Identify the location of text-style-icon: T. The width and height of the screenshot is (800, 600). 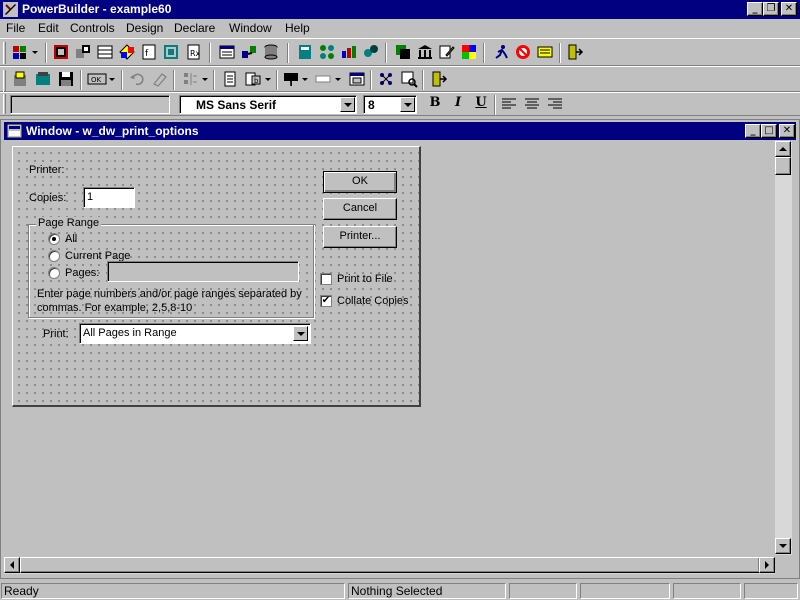
(291, 79).